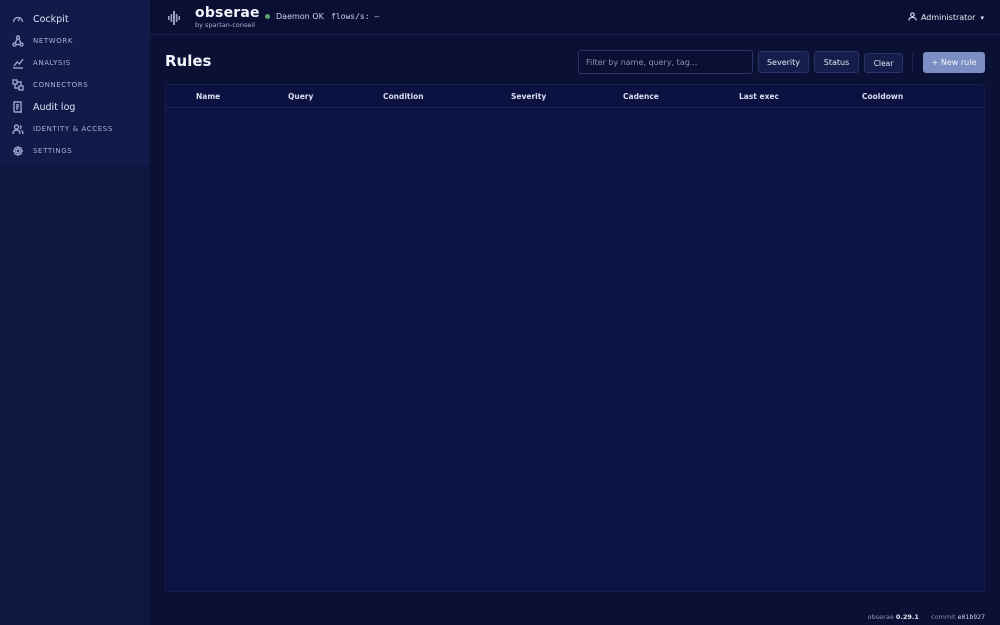  Describe the element at coordinates (971, 617) in the screenshot. I see `footer-commit-hash: e01b927` at that location.